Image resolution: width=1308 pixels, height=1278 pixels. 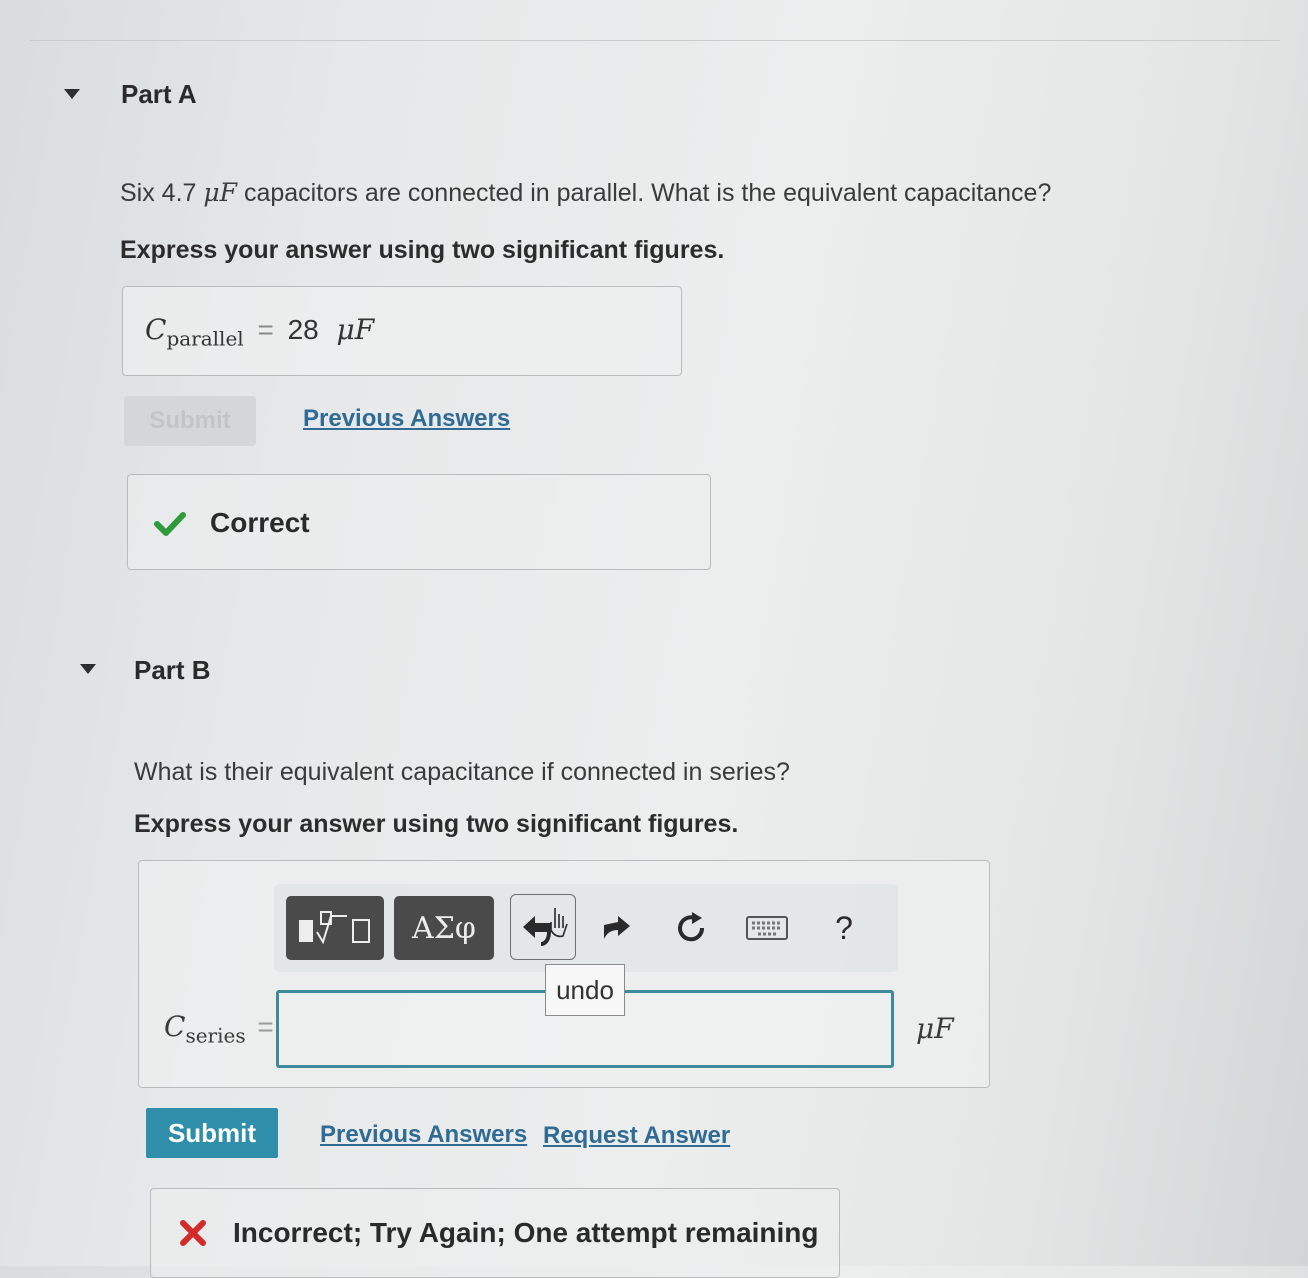 What do you see at coordinates (212, 1133) in the screenshot?
I see `part-b-submit-button: Submit` at bounding box center [212, 1133].